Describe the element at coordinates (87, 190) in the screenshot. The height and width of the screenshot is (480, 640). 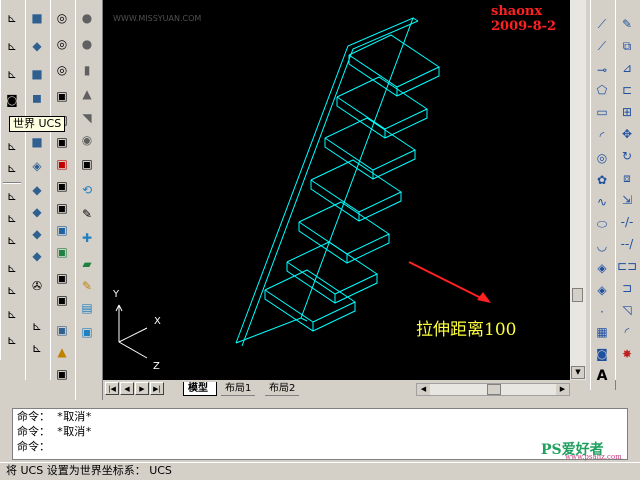
I see `revolved-surface-icon: ⟲` at that location.